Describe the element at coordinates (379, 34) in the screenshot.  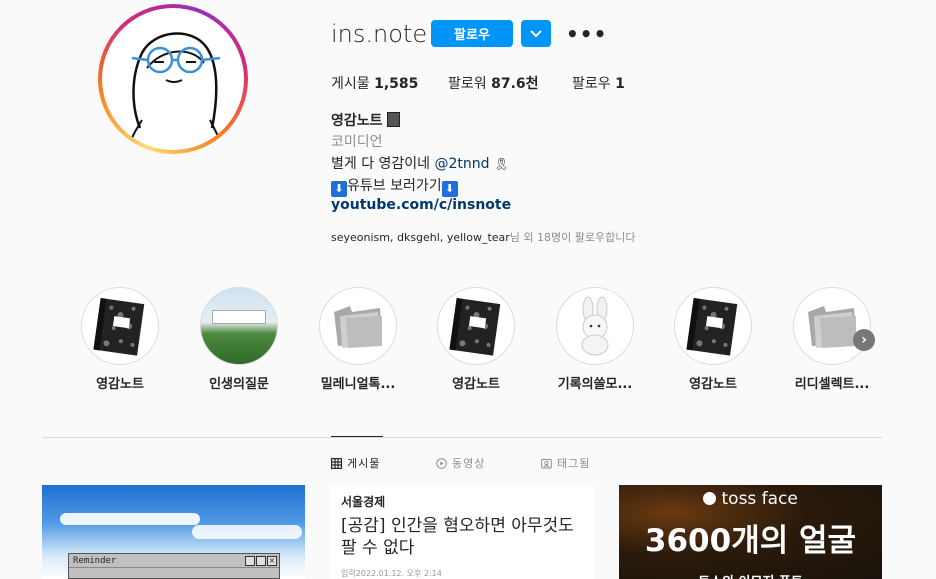
I see `profile-username: ins.note` at that location.